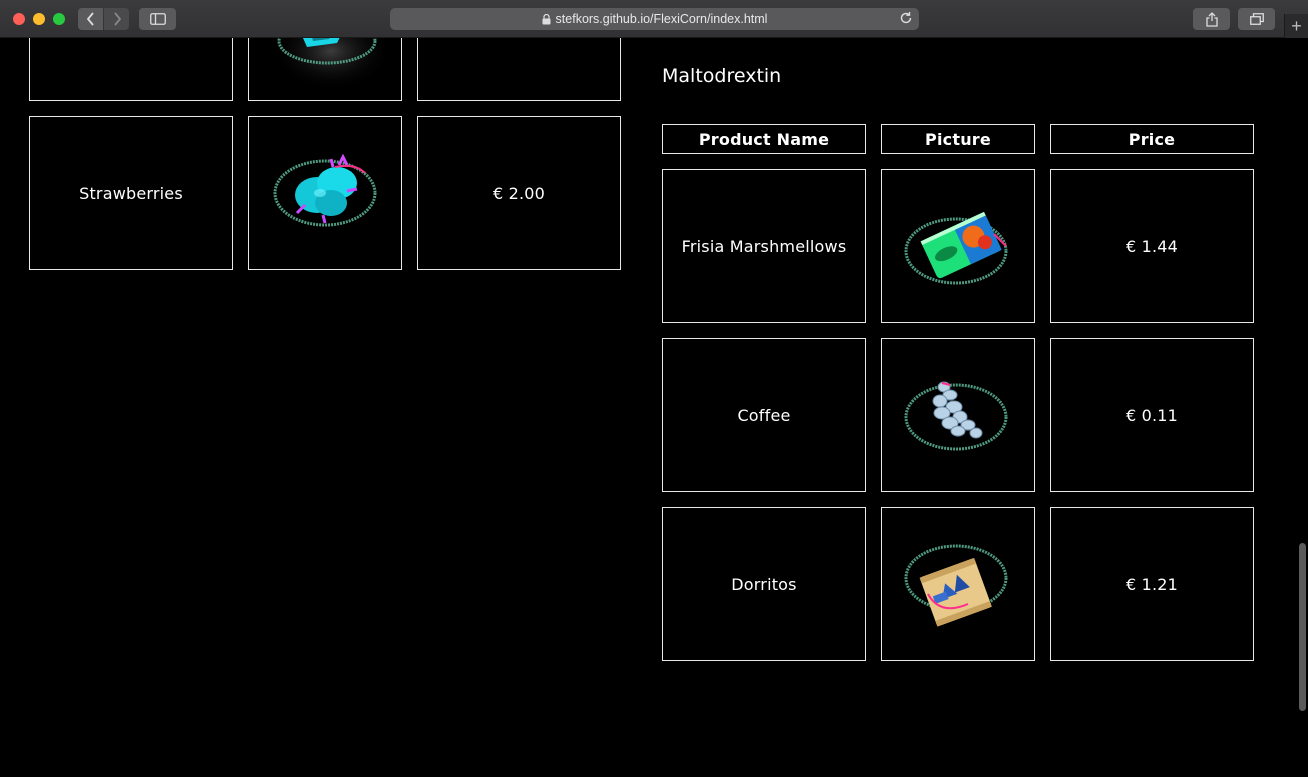 The image size is (1308, 777). I want to click on share-button, so click(1211, 19).